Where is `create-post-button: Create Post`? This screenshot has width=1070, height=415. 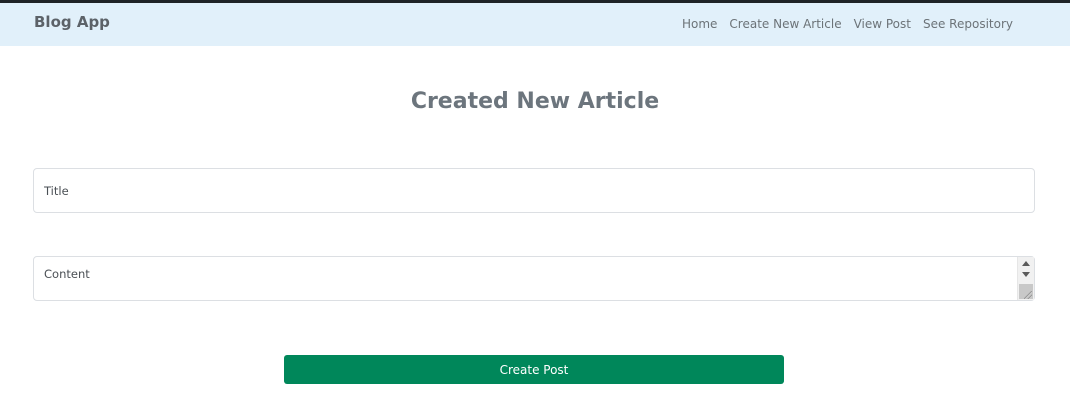 create-post-button: Create Post is located at coordinates (534, 369).